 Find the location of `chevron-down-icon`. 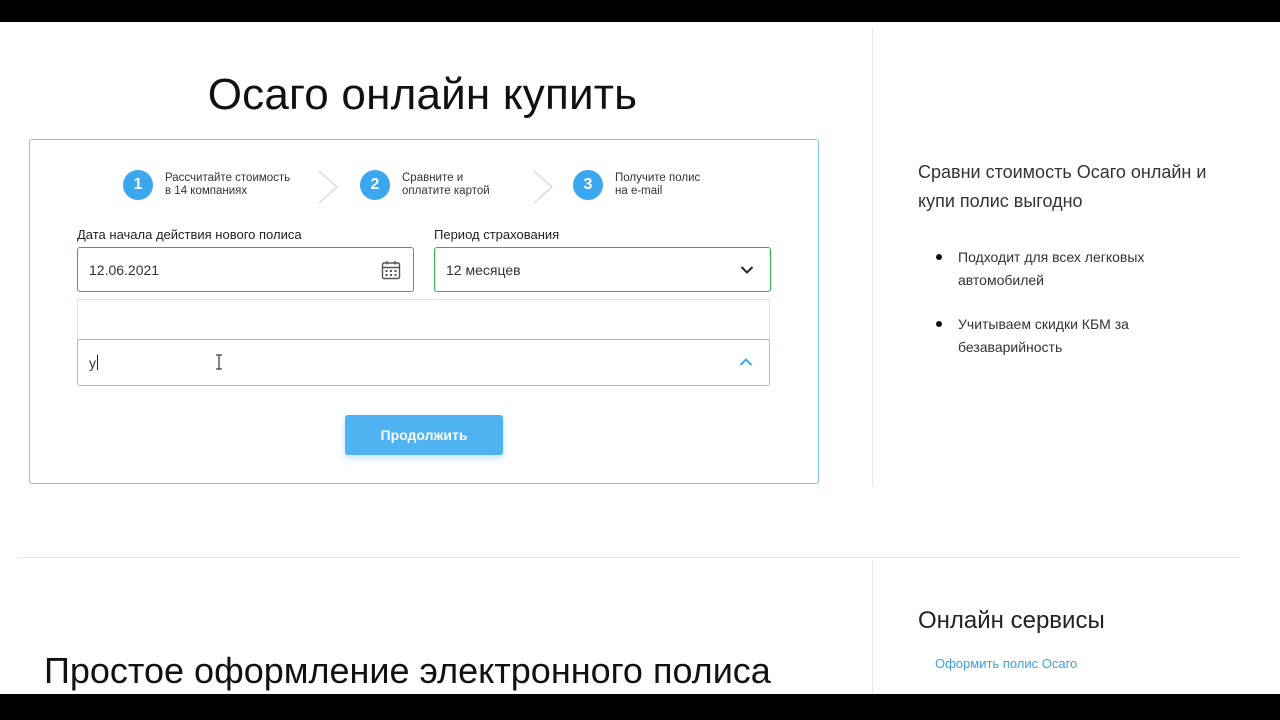

chevron-down-icon is located at coordinates (747, 270).